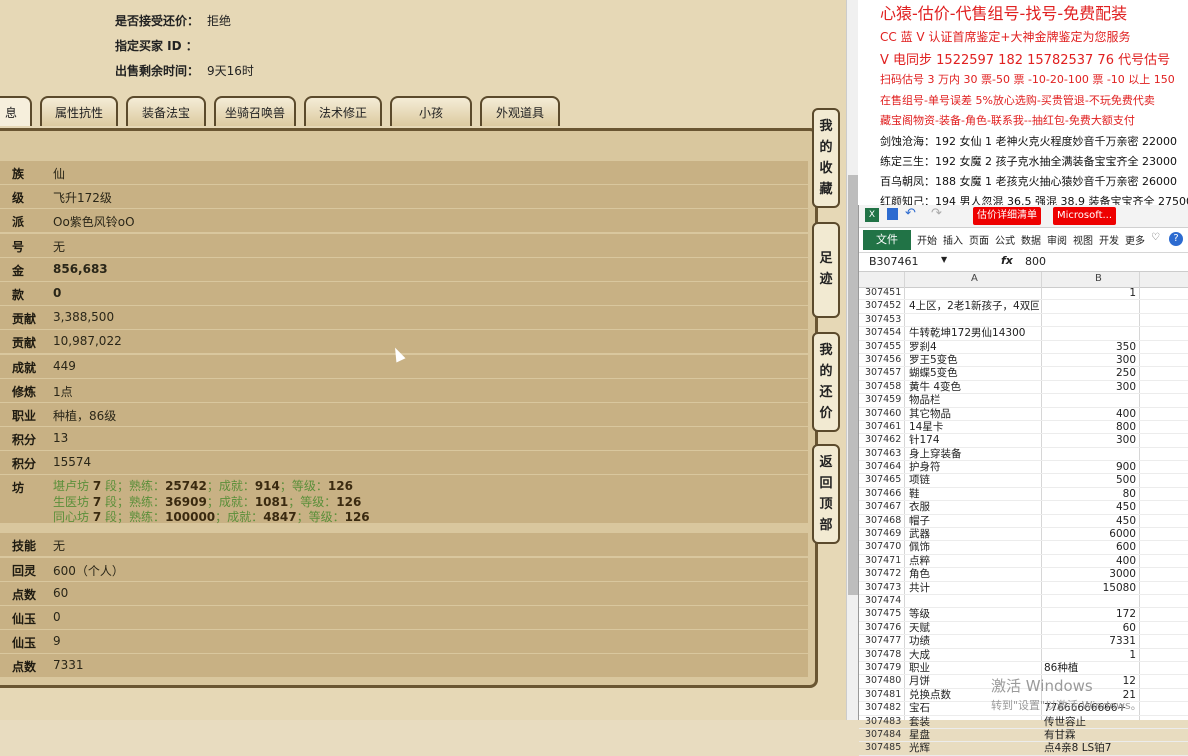 Image resolution: width=1188 pixels, height=756 pixels. I want to click on table-row: 307466 鞋 80, so click(1023, 495).